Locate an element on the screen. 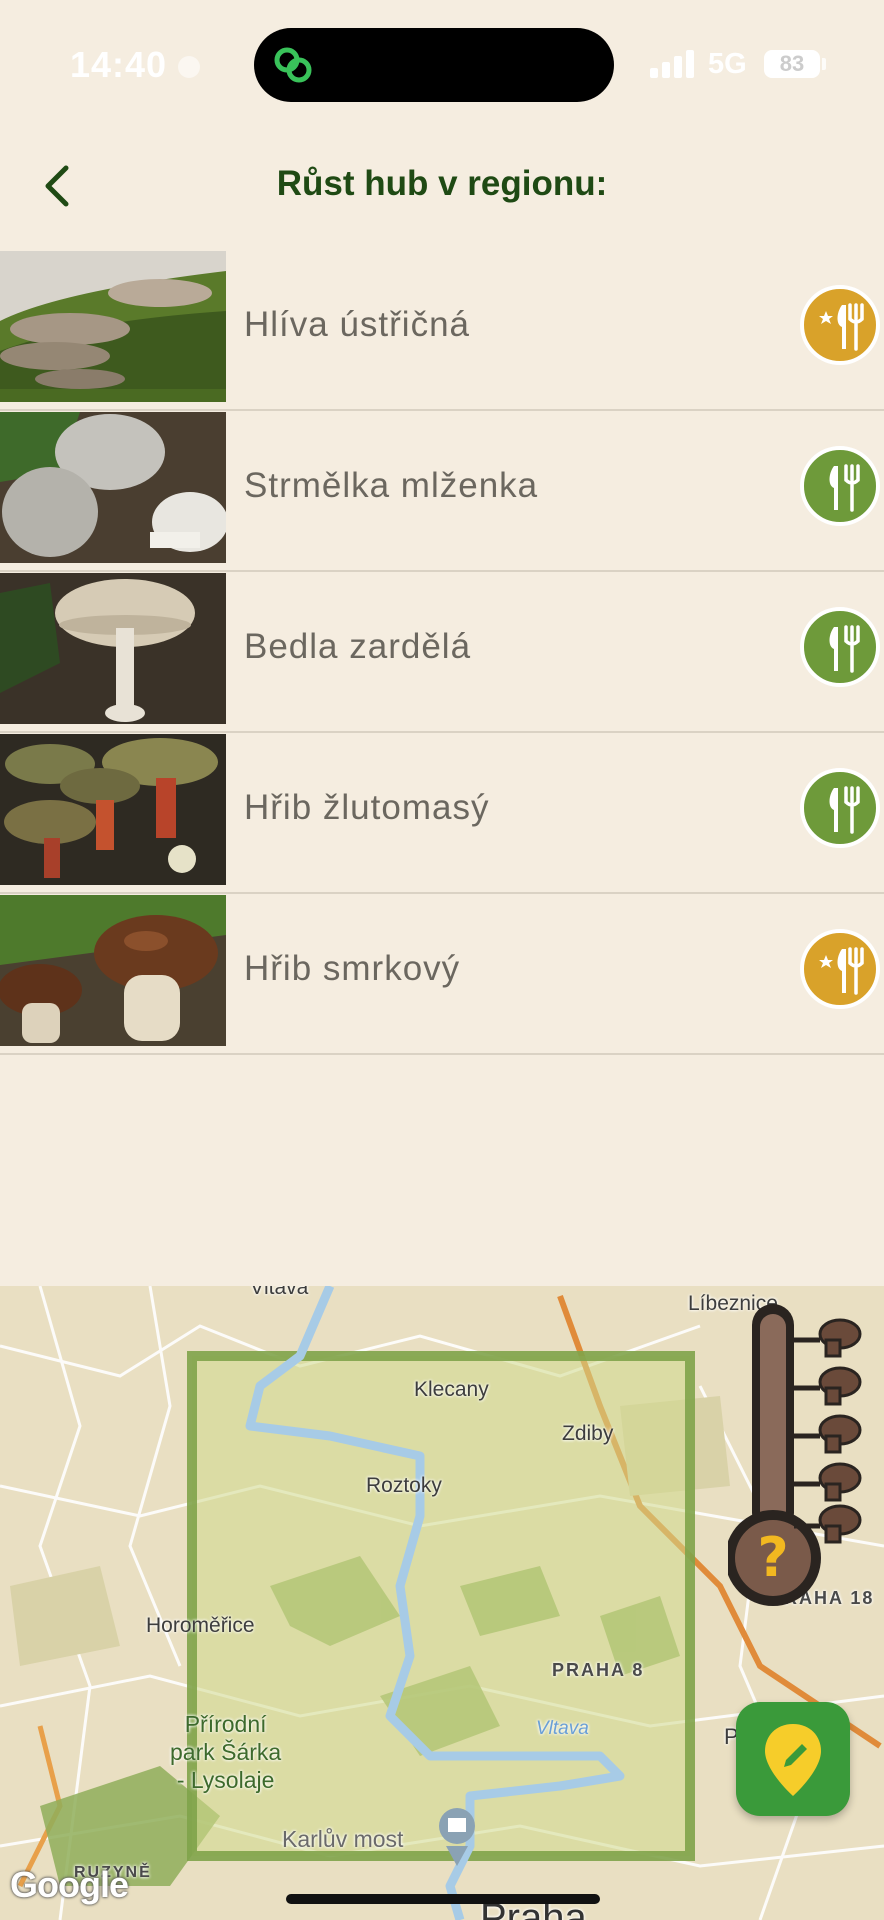 This screenshot has height=1920, width=884. dynamic-island is located at coordinates (434, 65).